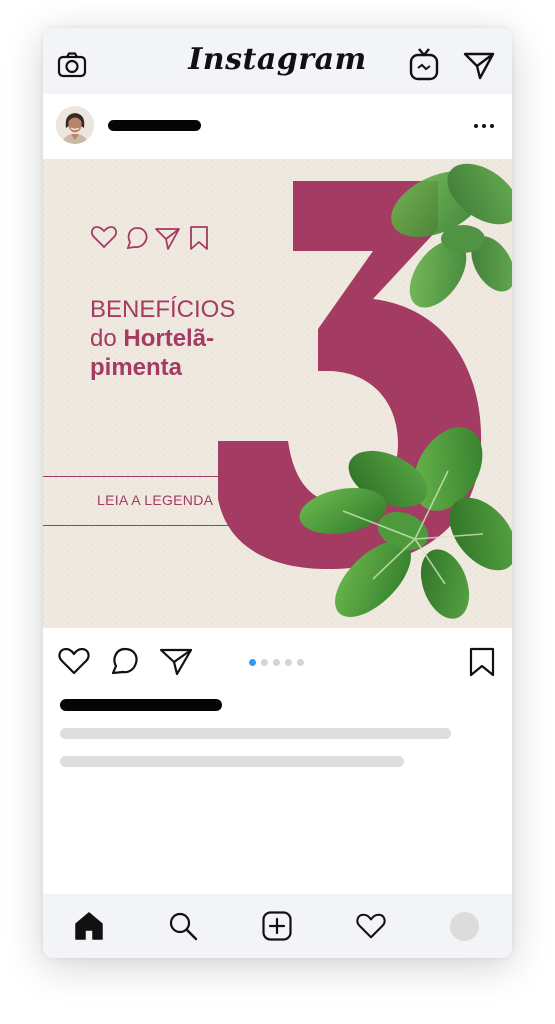 The image size is (555, 1024). What do you see at coordinates (482, 662) in the screenshot?
I see `bookmark-icon` at bounding box center [482, 662].